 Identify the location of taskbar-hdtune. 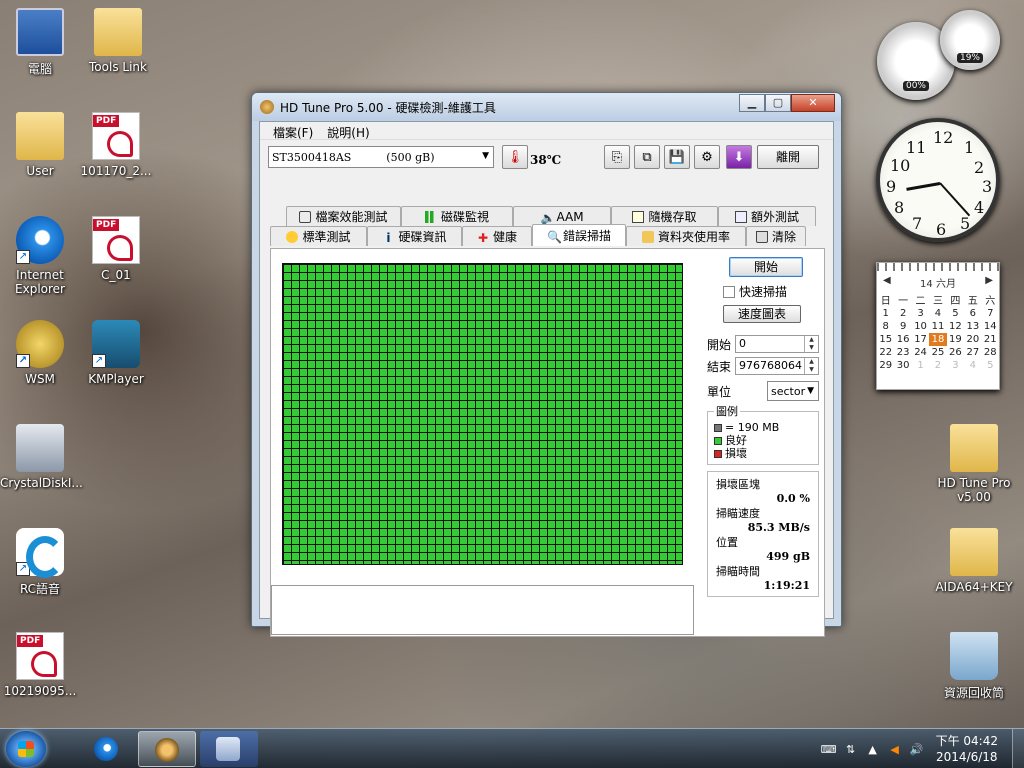
(167, 749).